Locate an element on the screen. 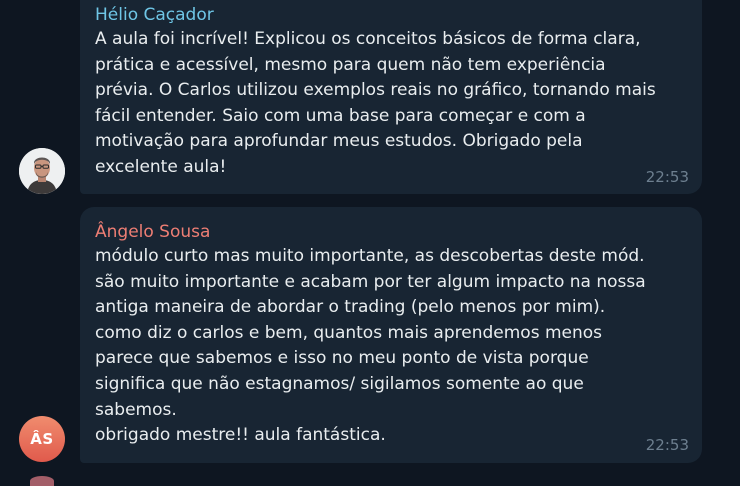  message-sender-name: Ângelo Sousa is located at coordinates (391, 232).